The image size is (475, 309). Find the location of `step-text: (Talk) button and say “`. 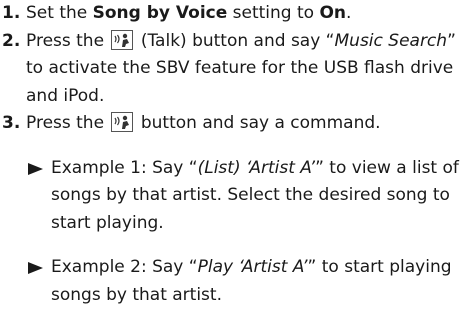

step-text: (Talk) button and say “ is located at coordinates (235, 40).